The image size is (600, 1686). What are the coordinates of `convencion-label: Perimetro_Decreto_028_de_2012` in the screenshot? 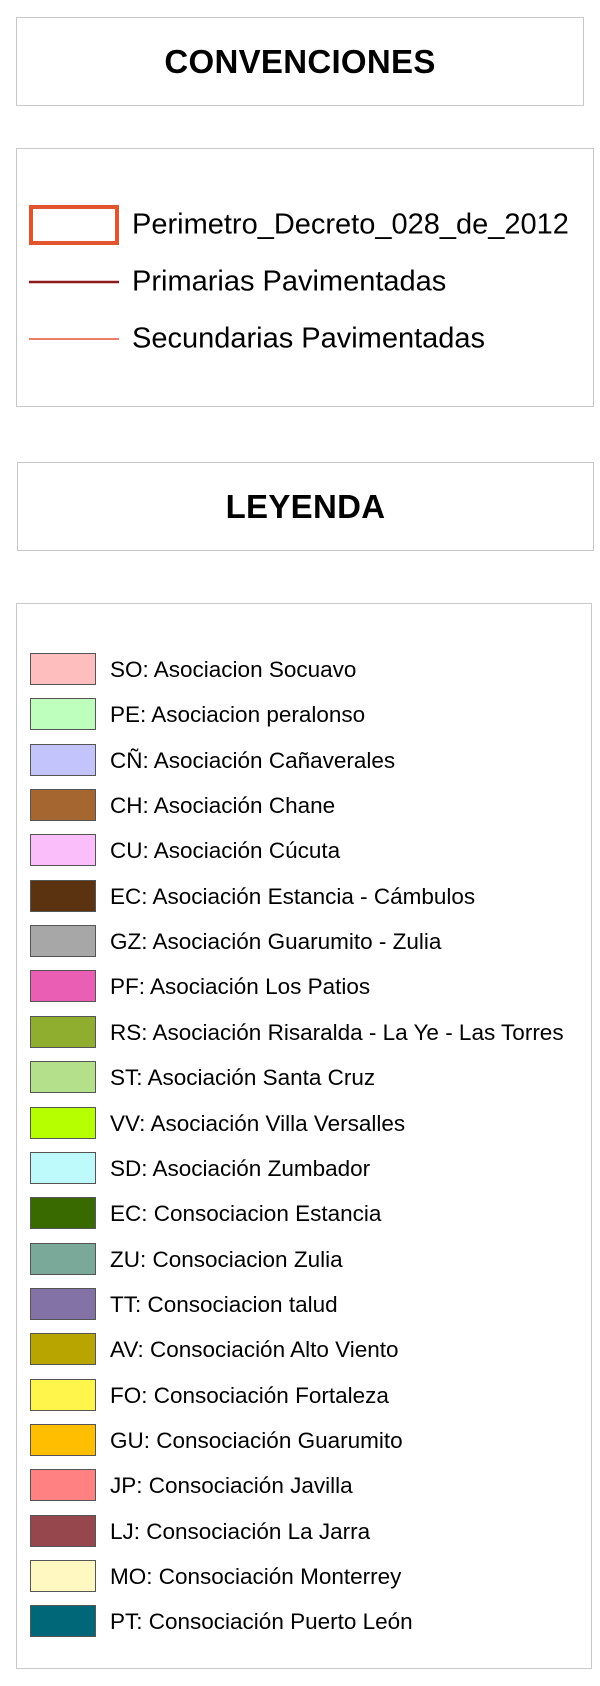 It's located at (350, 224).